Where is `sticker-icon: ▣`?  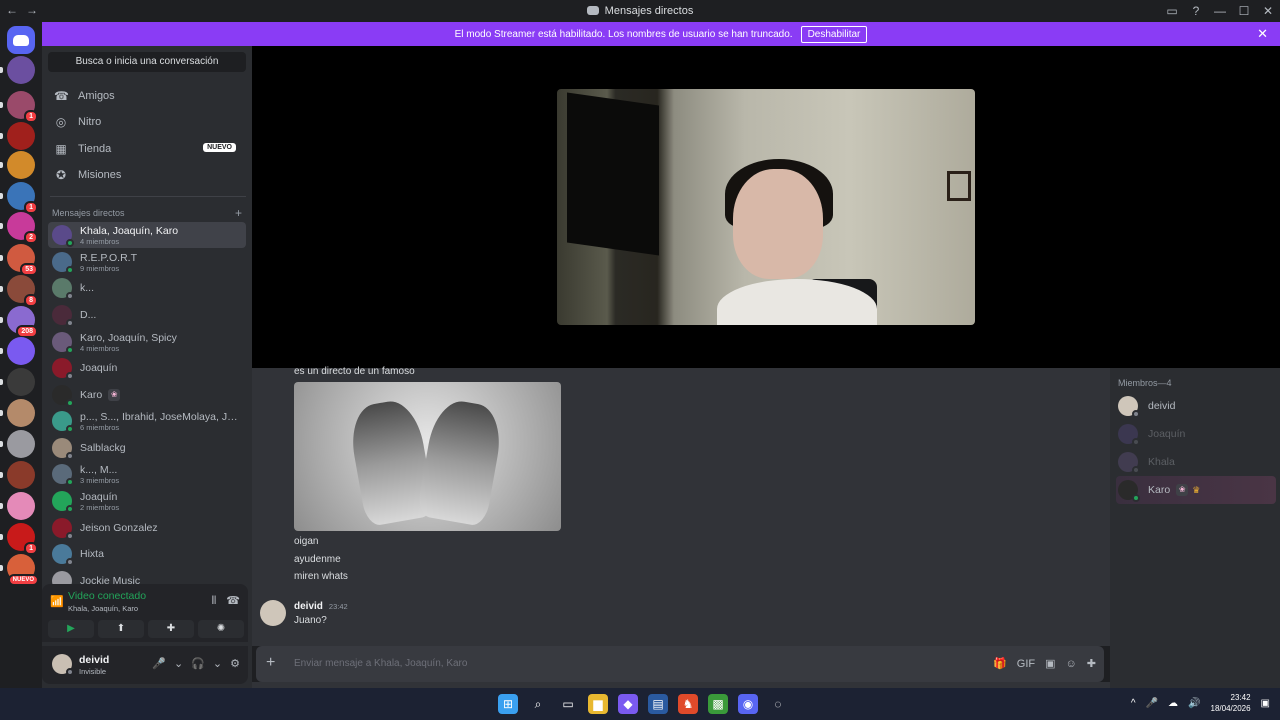
sticker-icon: ▣ is located at coordinates (1050, 664).